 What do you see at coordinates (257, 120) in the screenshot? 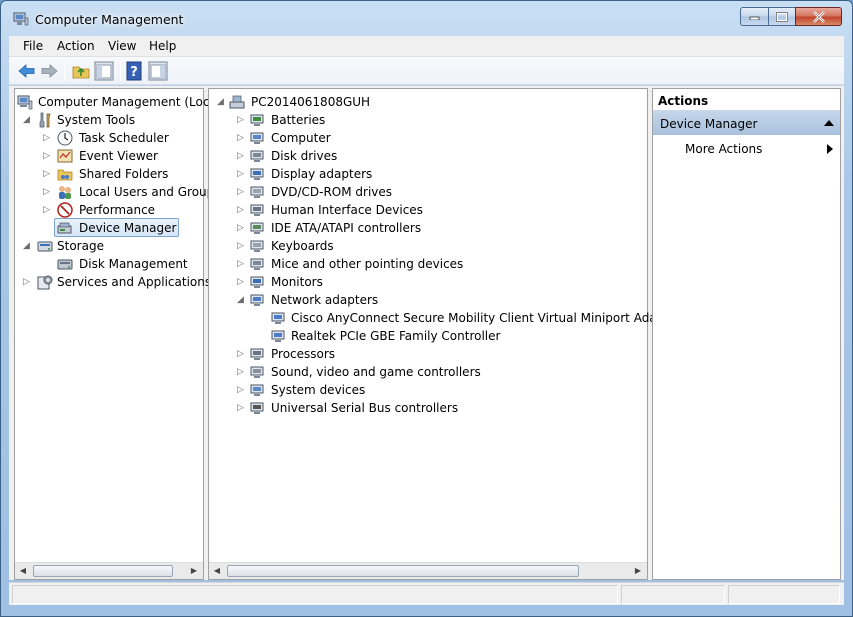
I see `battery-icon` at bounding box center [257, 120].